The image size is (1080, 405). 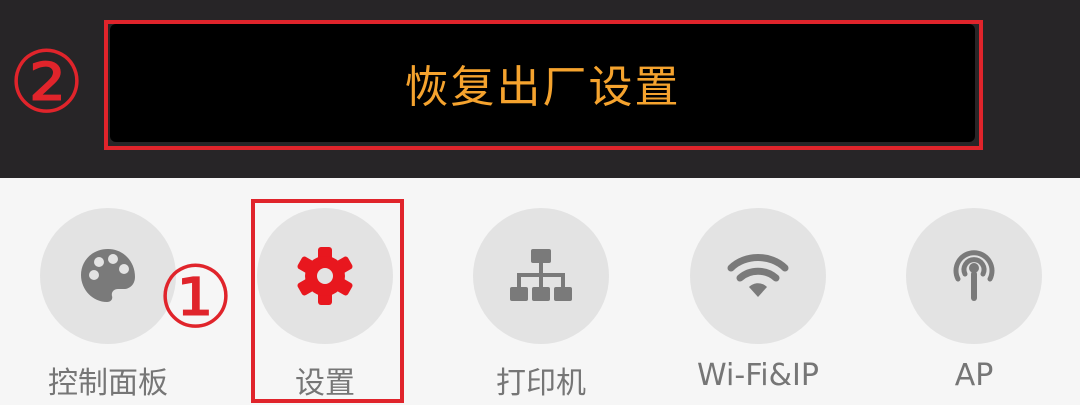 I want to click on tab-settings: 设置, so click(x=325, y=291).